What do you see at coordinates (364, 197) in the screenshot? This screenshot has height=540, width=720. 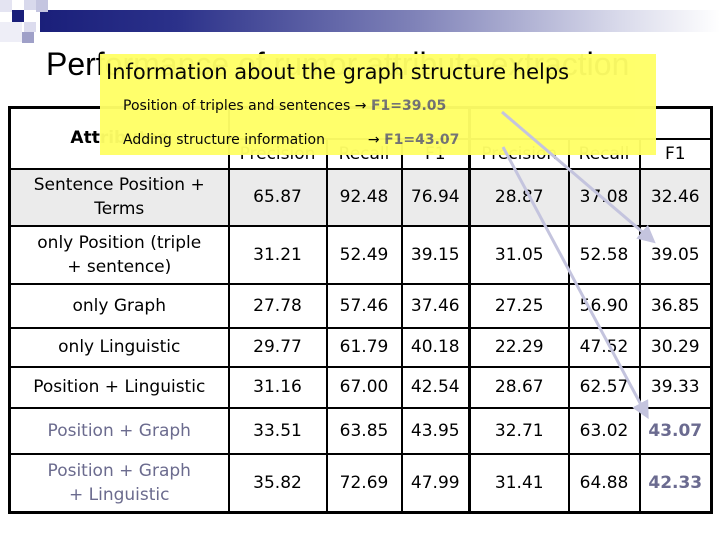 I see `cell: 92.48` at bounding box center [364, 197].